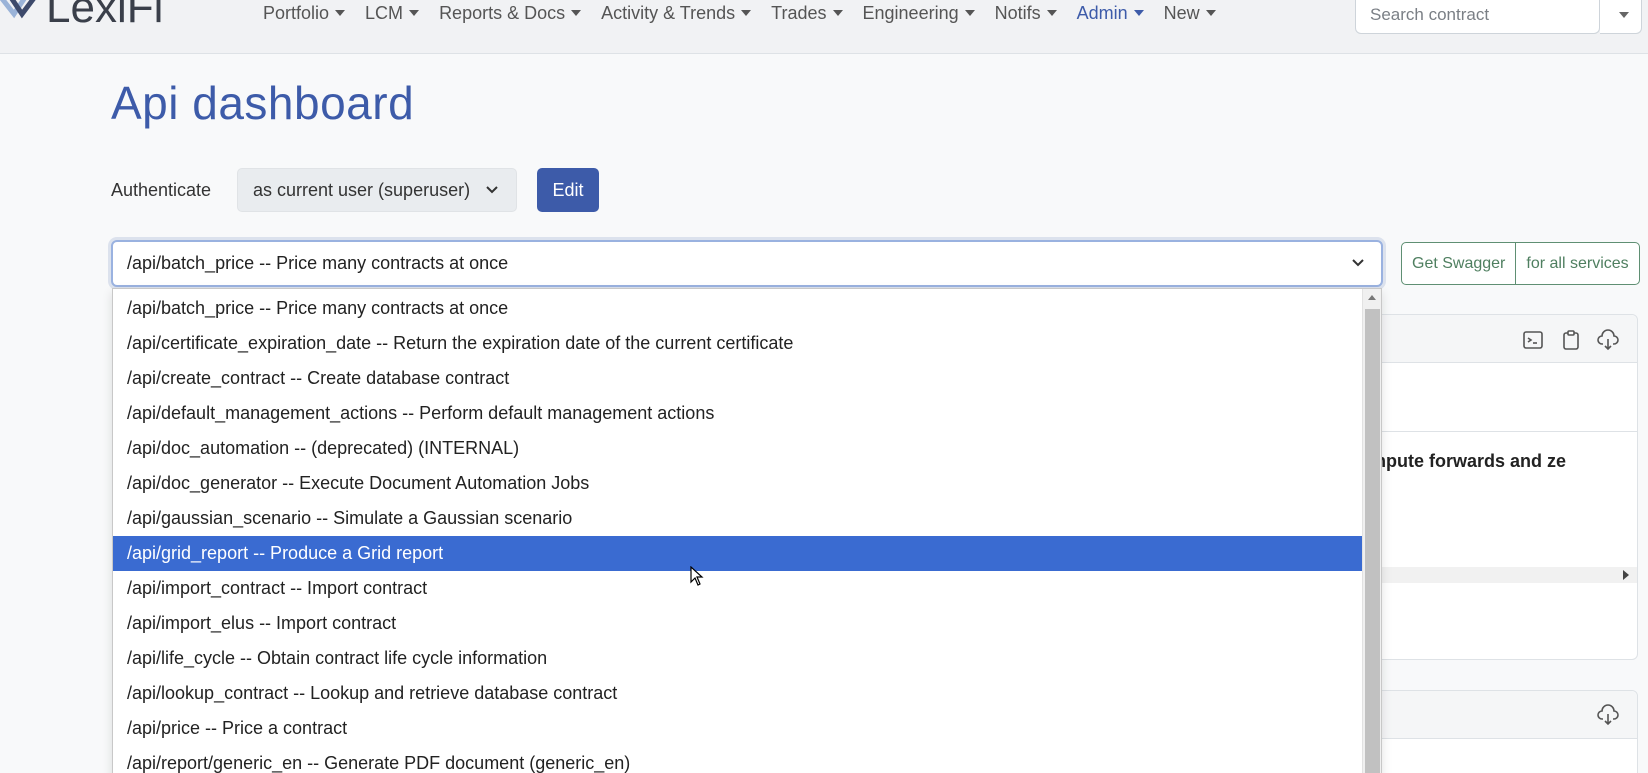 This screenshot has width=1648, height=773. What do you see at coordinates (161, 190) in the screenshot?
I see `authenticate-label: Authenticate` at bounding box center [161, 190].